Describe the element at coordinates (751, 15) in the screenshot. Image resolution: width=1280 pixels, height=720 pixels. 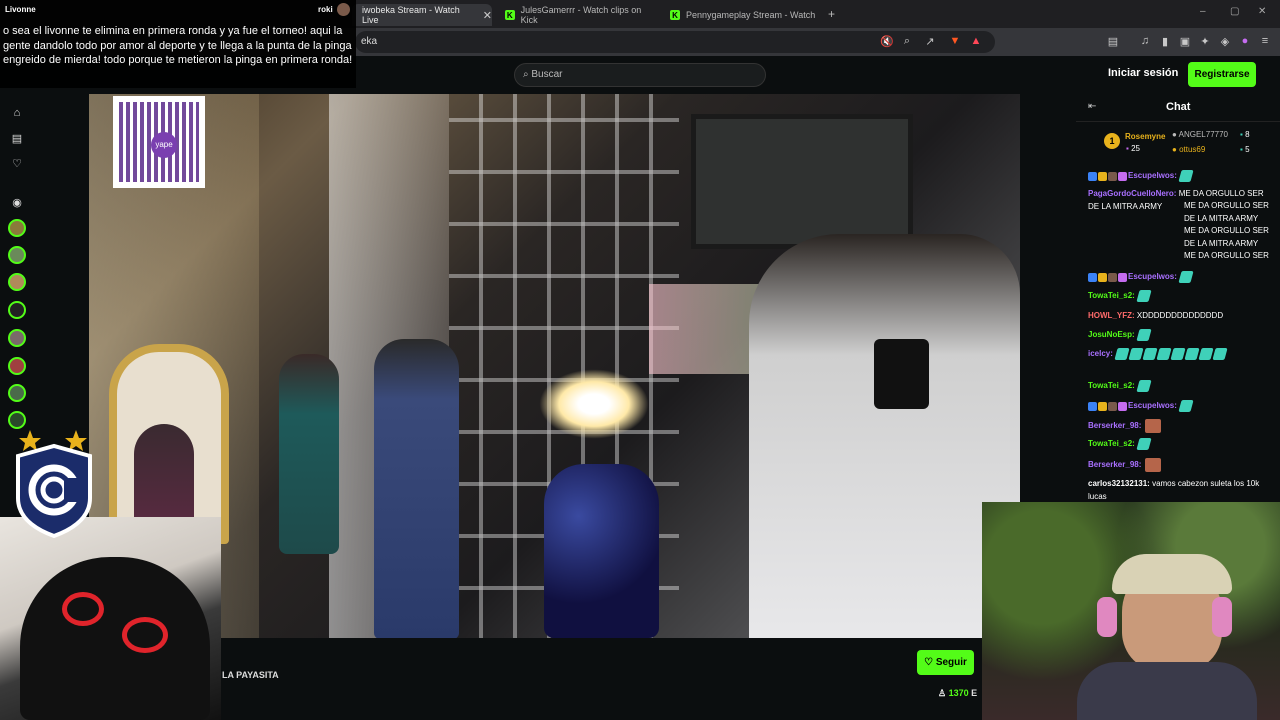
I see `tab-label: Pennygameplay Stream - Watch` at that location.